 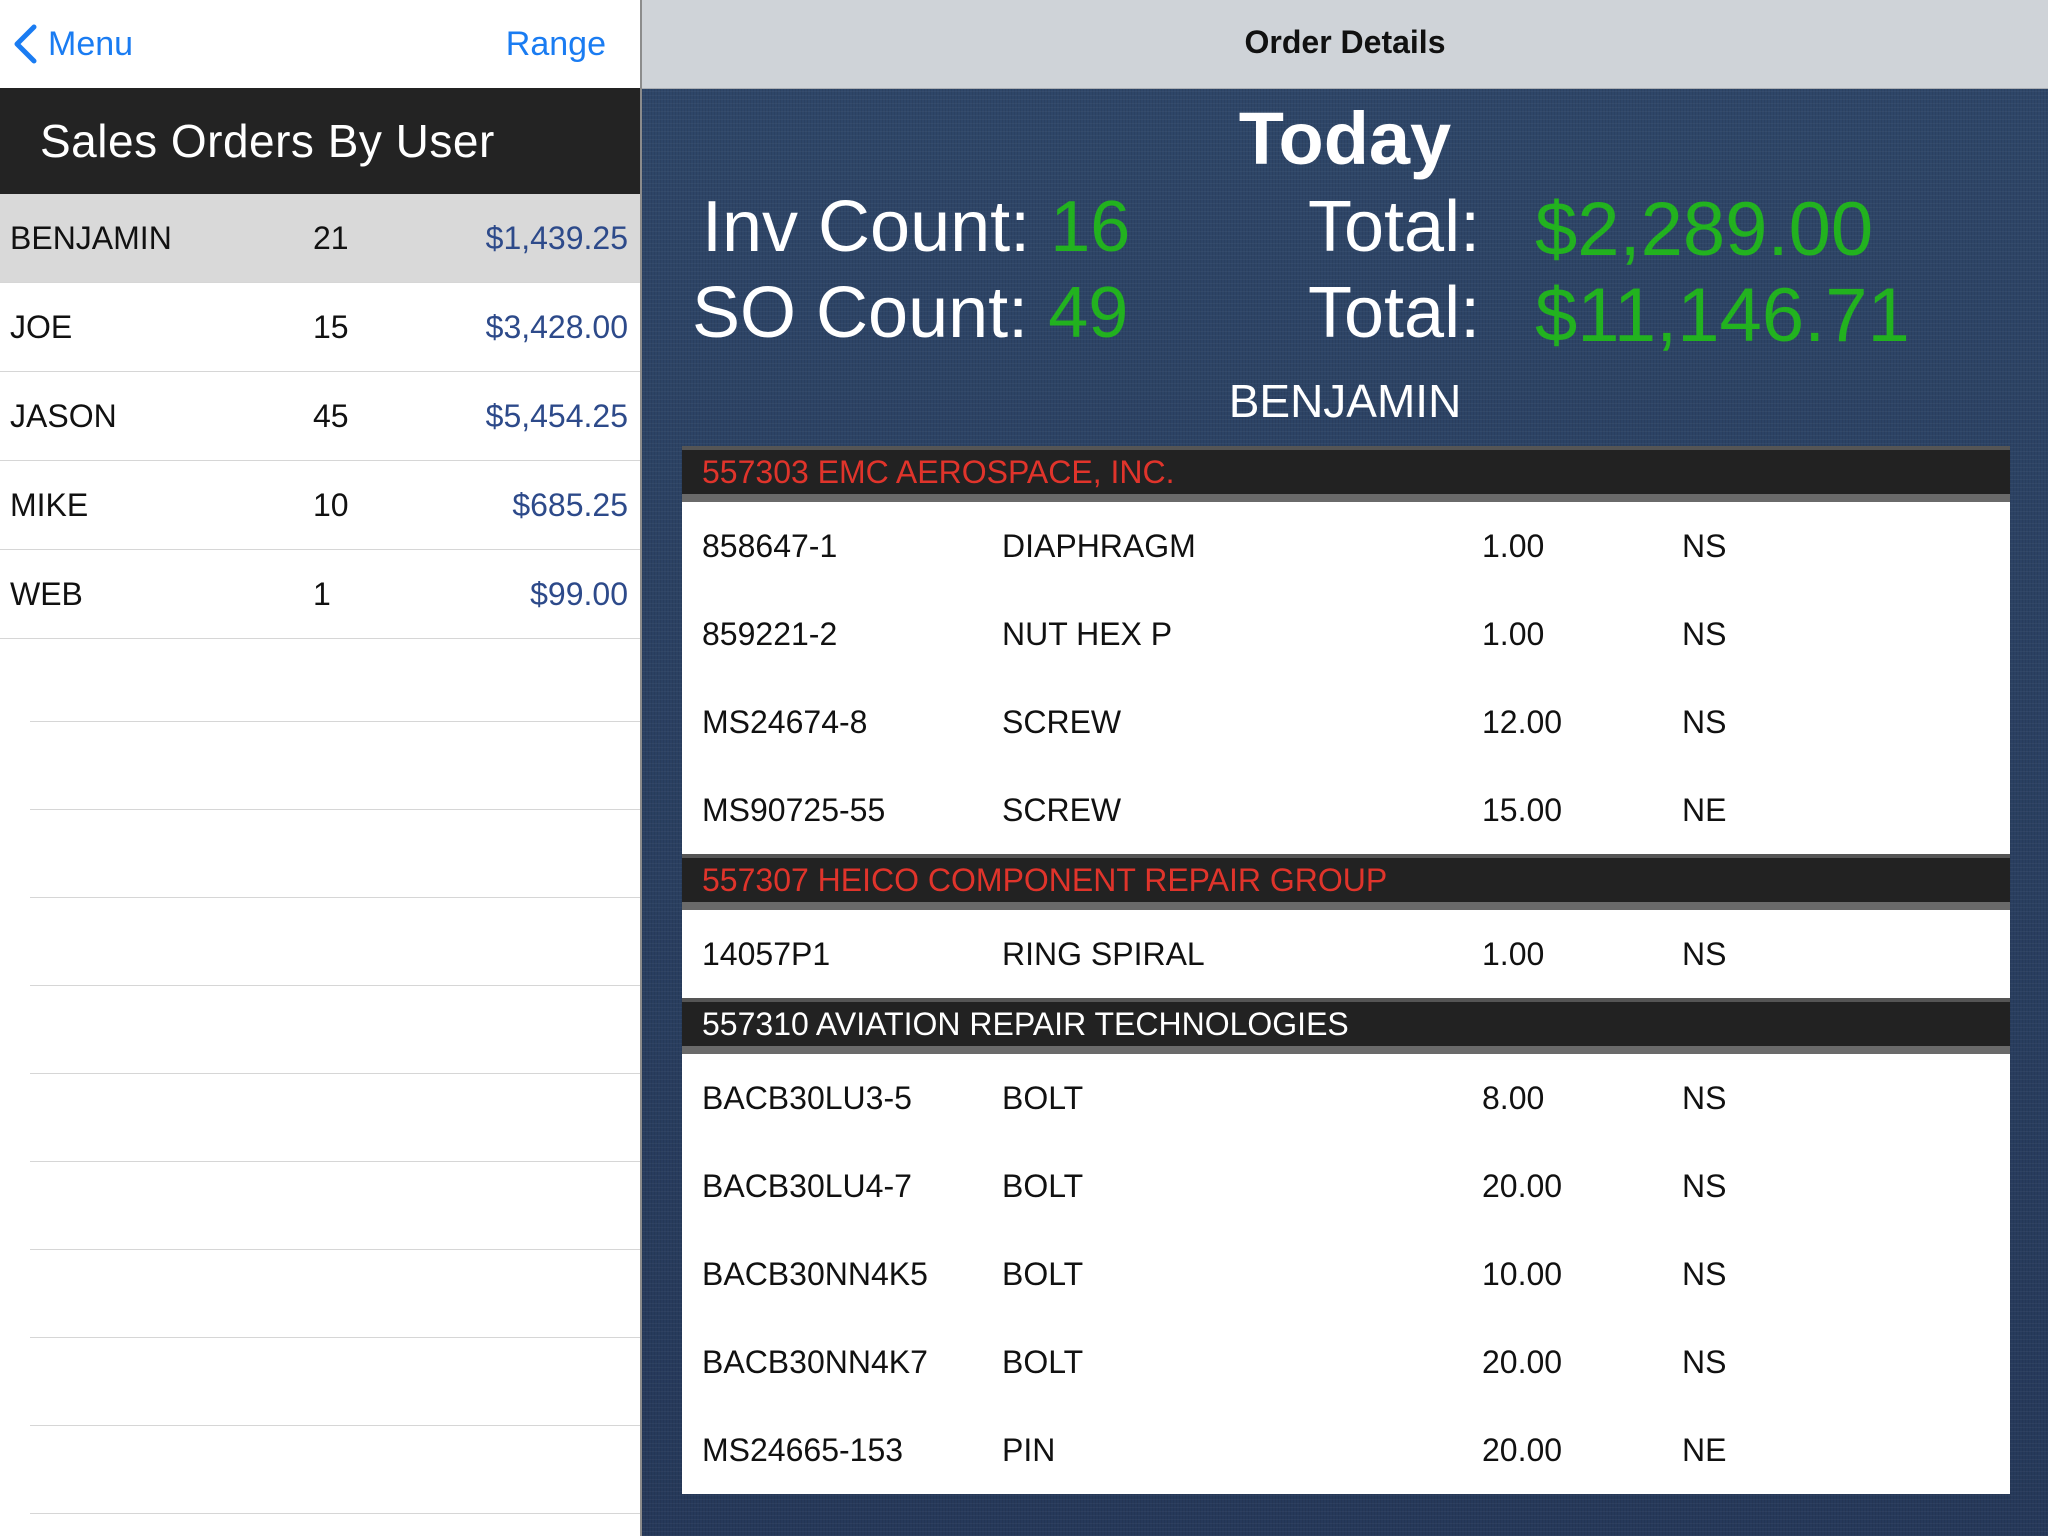 I want to click on user-name: JOE, so click(x=41, y=327).